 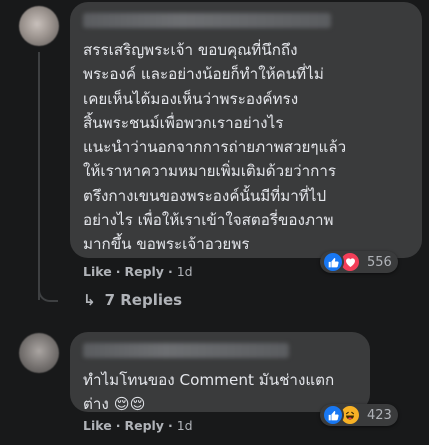 I want to click on reactions-summary: 423, so click(x=359, y=415).